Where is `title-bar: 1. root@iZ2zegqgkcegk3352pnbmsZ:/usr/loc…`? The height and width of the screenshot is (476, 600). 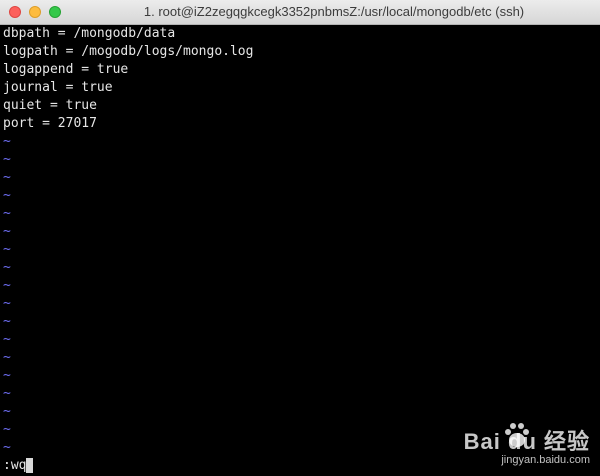 title-bar: 1. root@iZ2zegqgkcegk3352pnbmsZ:/usr/loc… is located at coordinates (300, 12).